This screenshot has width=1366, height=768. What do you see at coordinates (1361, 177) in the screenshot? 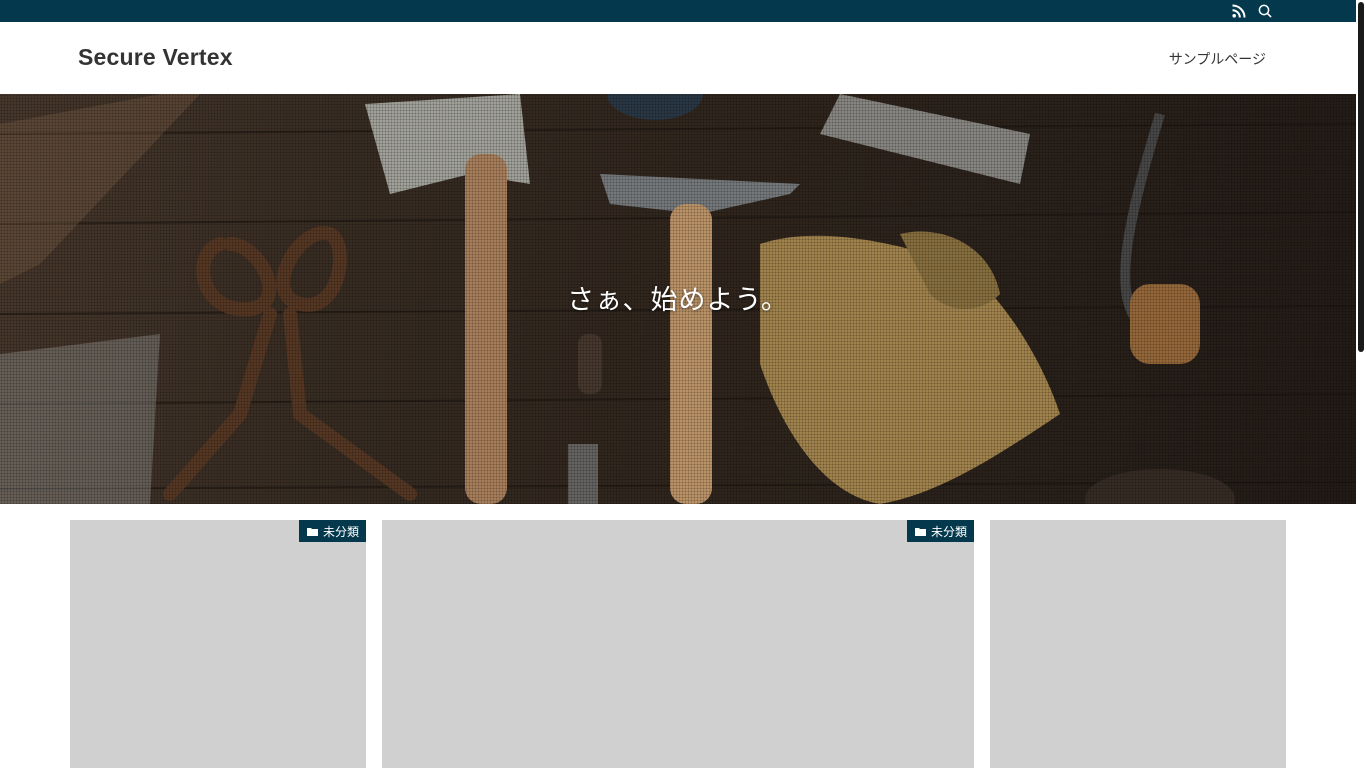
I see `scrollbar-thumb` at bounding box center [1361, 177].